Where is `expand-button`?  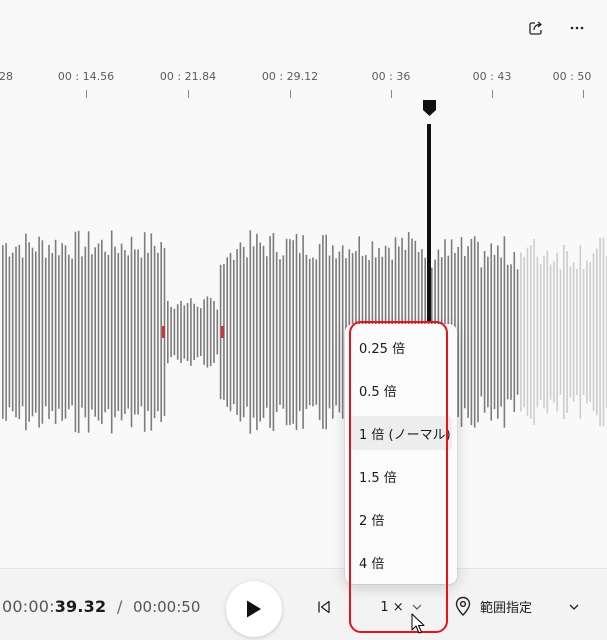
expand-button is located at coordinates (574, 607).